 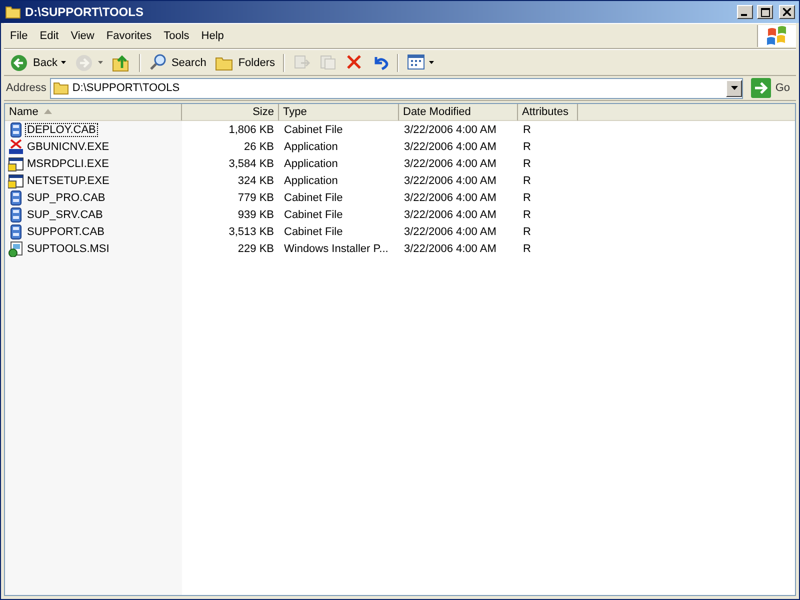 I want to click on close-button, so click(x=787, y=12).